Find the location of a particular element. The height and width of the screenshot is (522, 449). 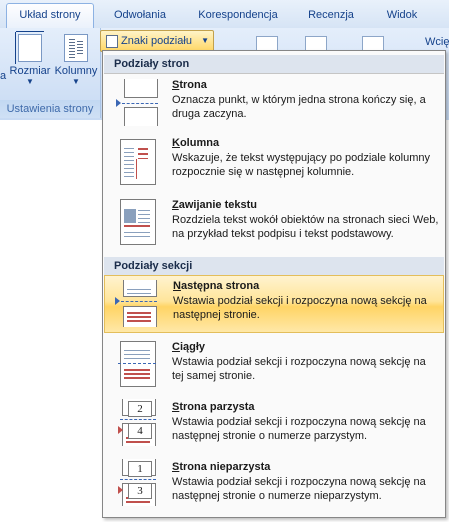

orientation-button: a is located at coordinates (4, 76).